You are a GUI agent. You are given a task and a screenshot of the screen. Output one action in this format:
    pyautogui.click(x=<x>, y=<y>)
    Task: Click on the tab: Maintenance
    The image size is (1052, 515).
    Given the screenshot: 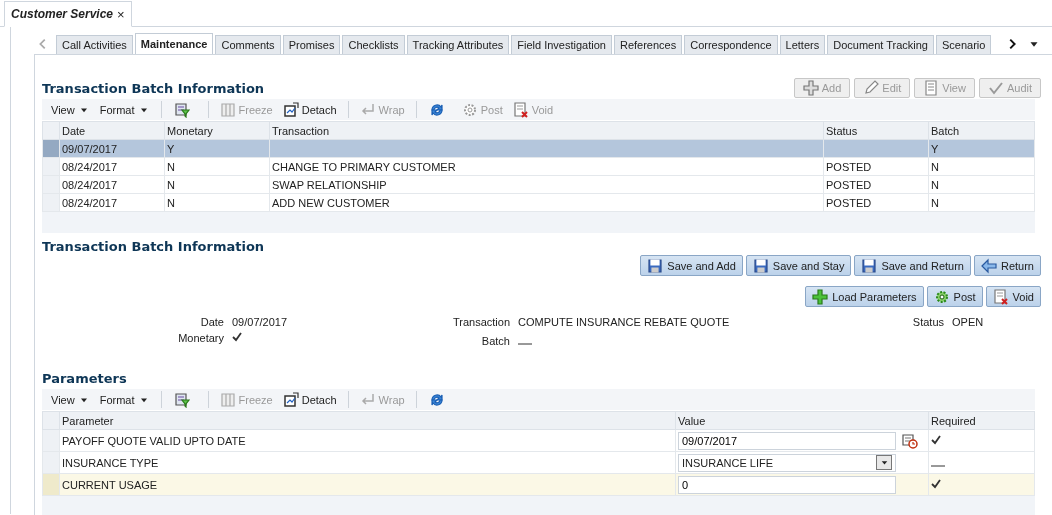 What is the action you would take?
    pyautogui.click(x=174, y=43)
    